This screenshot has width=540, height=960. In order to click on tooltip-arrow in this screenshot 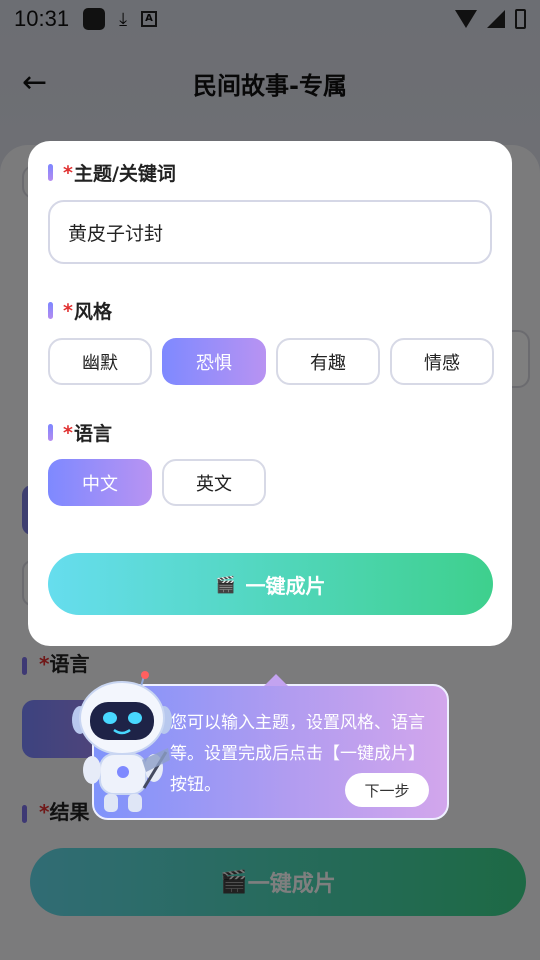, I will do `click(276, 680)`.